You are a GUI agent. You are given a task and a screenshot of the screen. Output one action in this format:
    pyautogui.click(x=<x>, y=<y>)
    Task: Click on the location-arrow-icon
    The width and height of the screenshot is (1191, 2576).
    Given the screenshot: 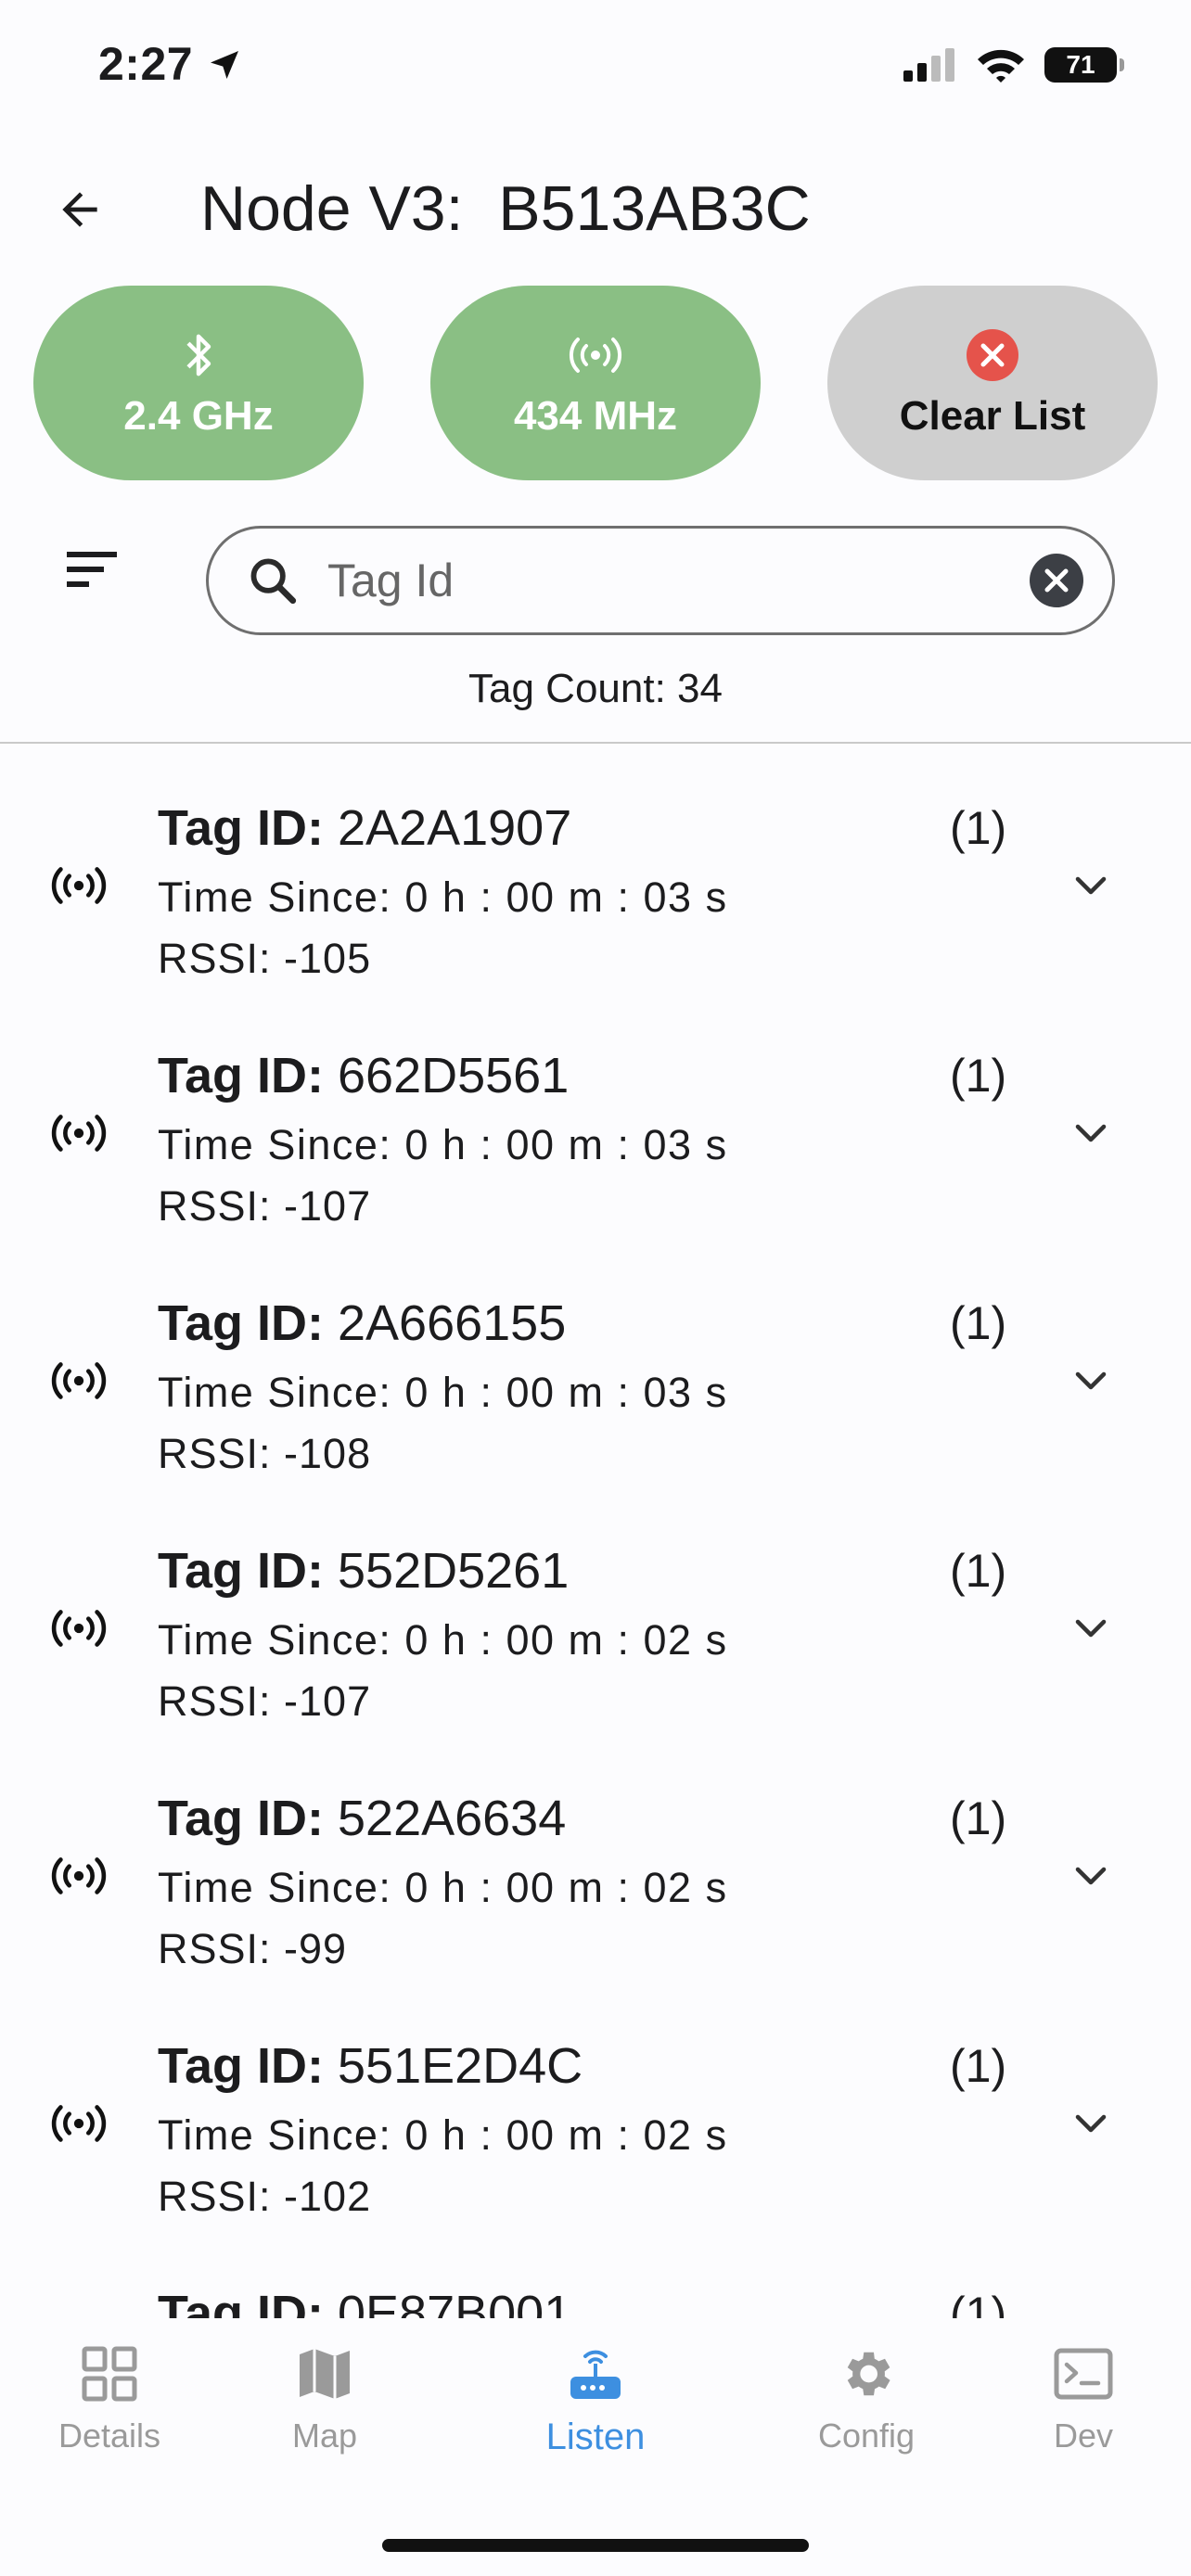 What is the action you would take?
    pyautogui.click(x=225, y=65)
    